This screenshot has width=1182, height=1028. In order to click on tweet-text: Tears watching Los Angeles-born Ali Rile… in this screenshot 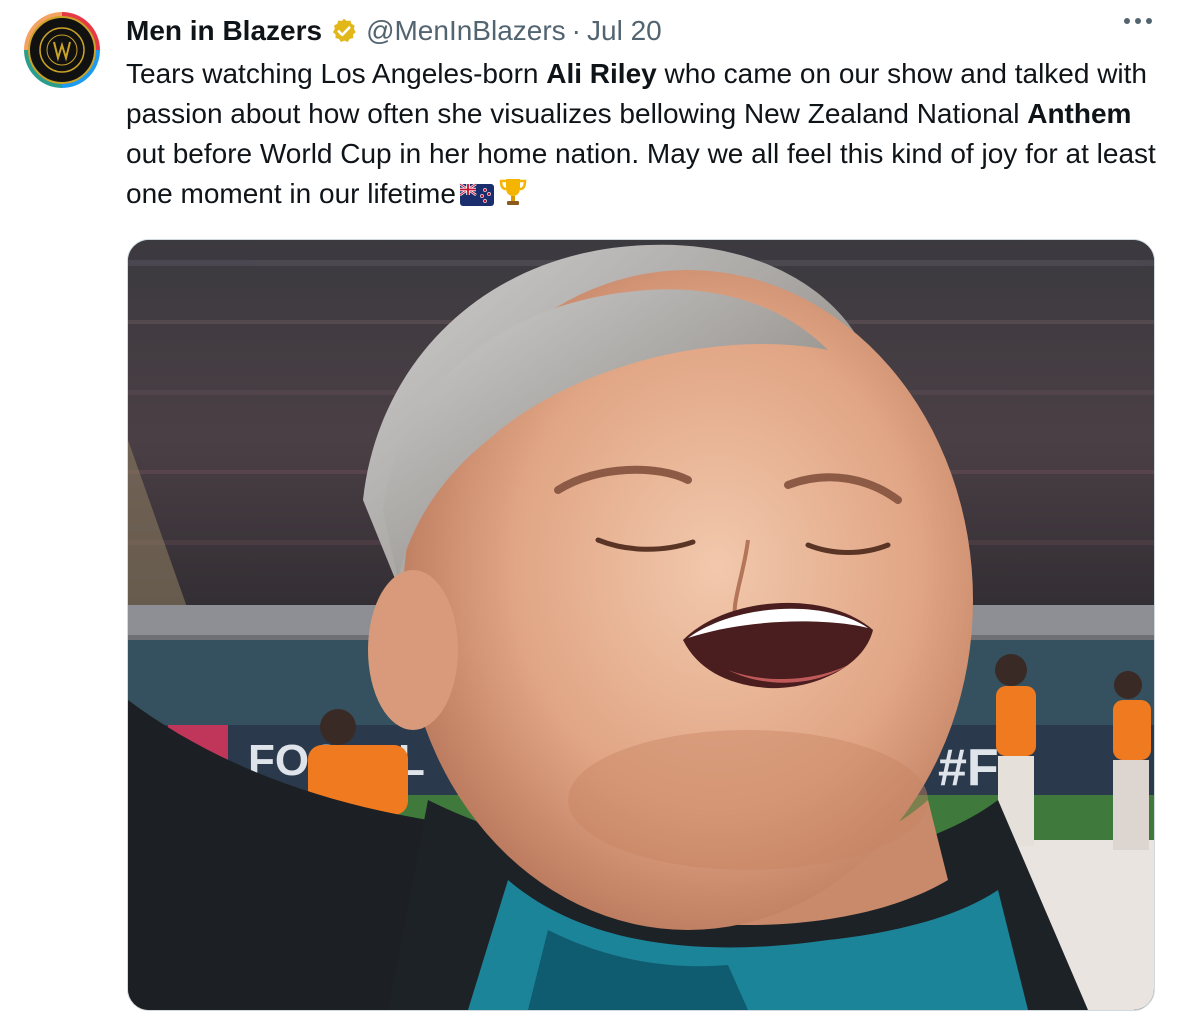, I will do `click(641, 136)`.